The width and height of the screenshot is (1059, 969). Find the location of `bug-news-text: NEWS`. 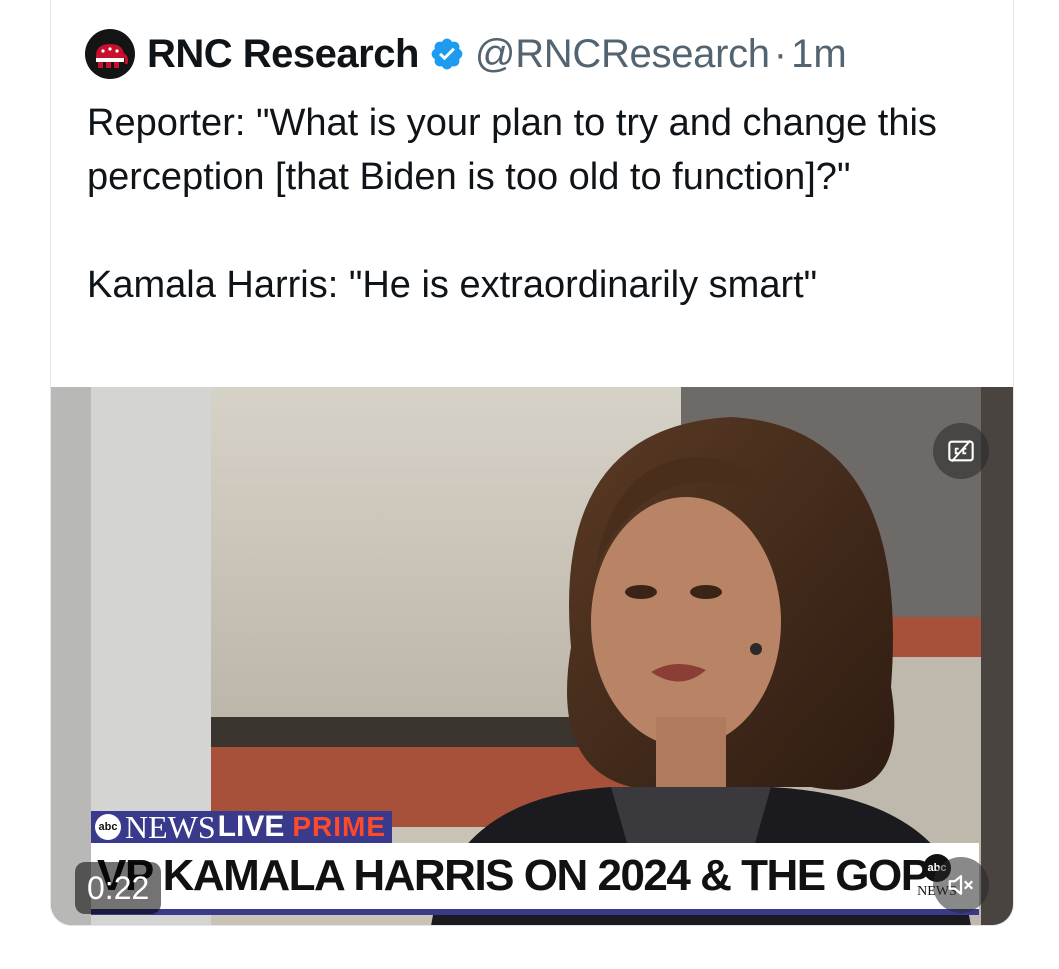

bug-news-text: NEWS is located at coordinates (170, 827).